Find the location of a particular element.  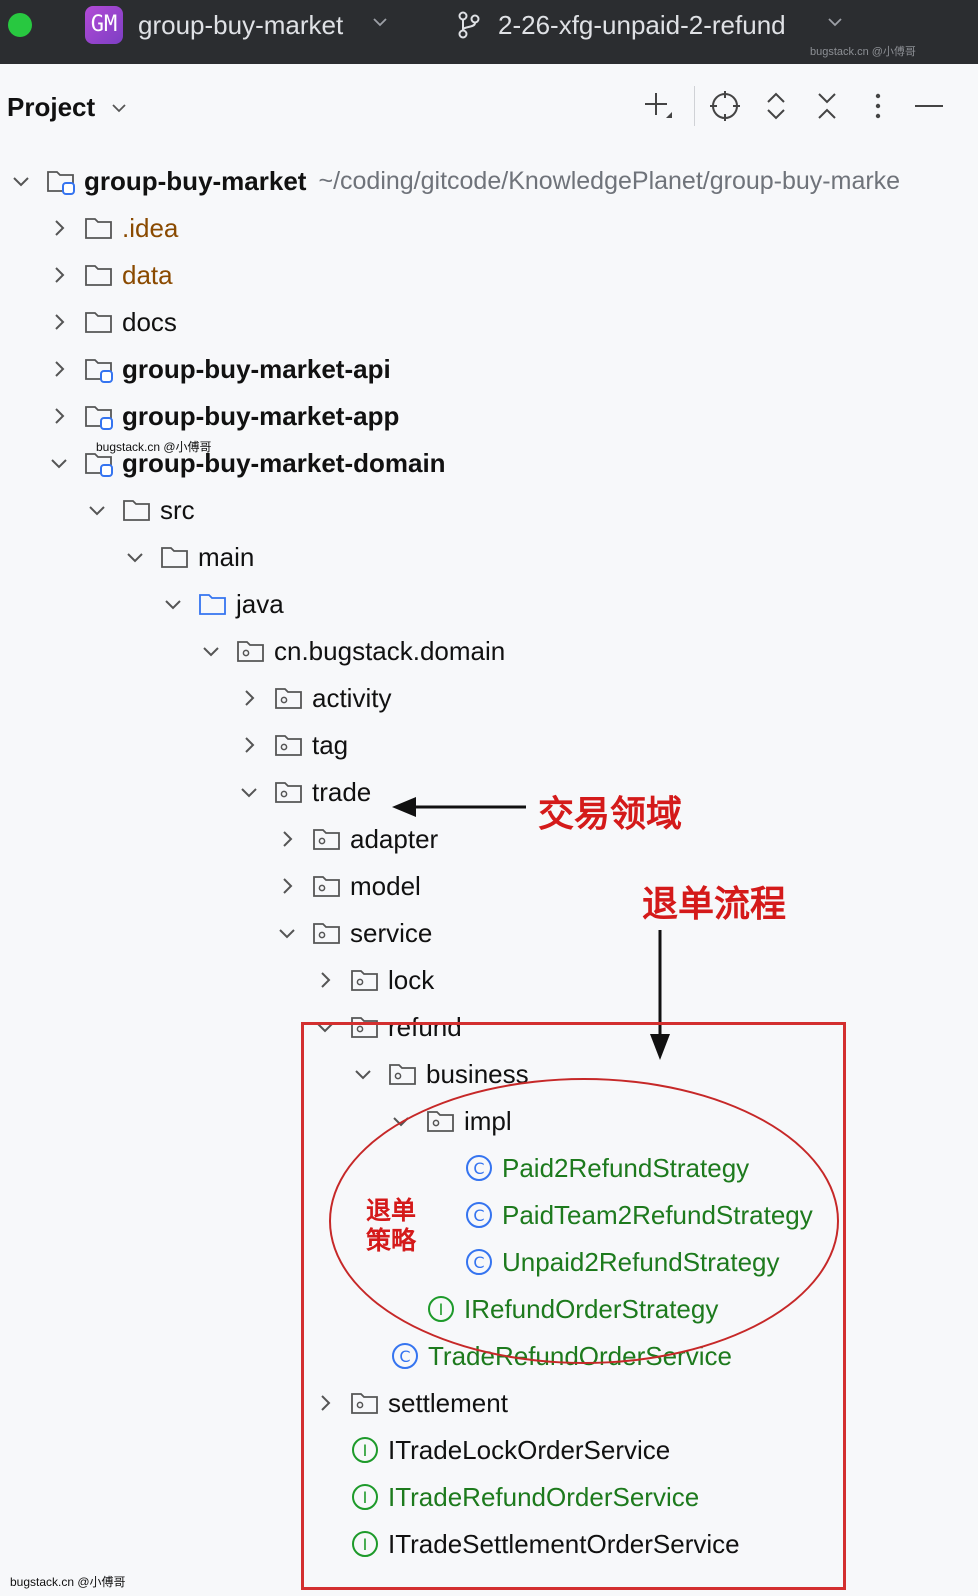

tree-row-src: src is located at coordinates (140, 510).